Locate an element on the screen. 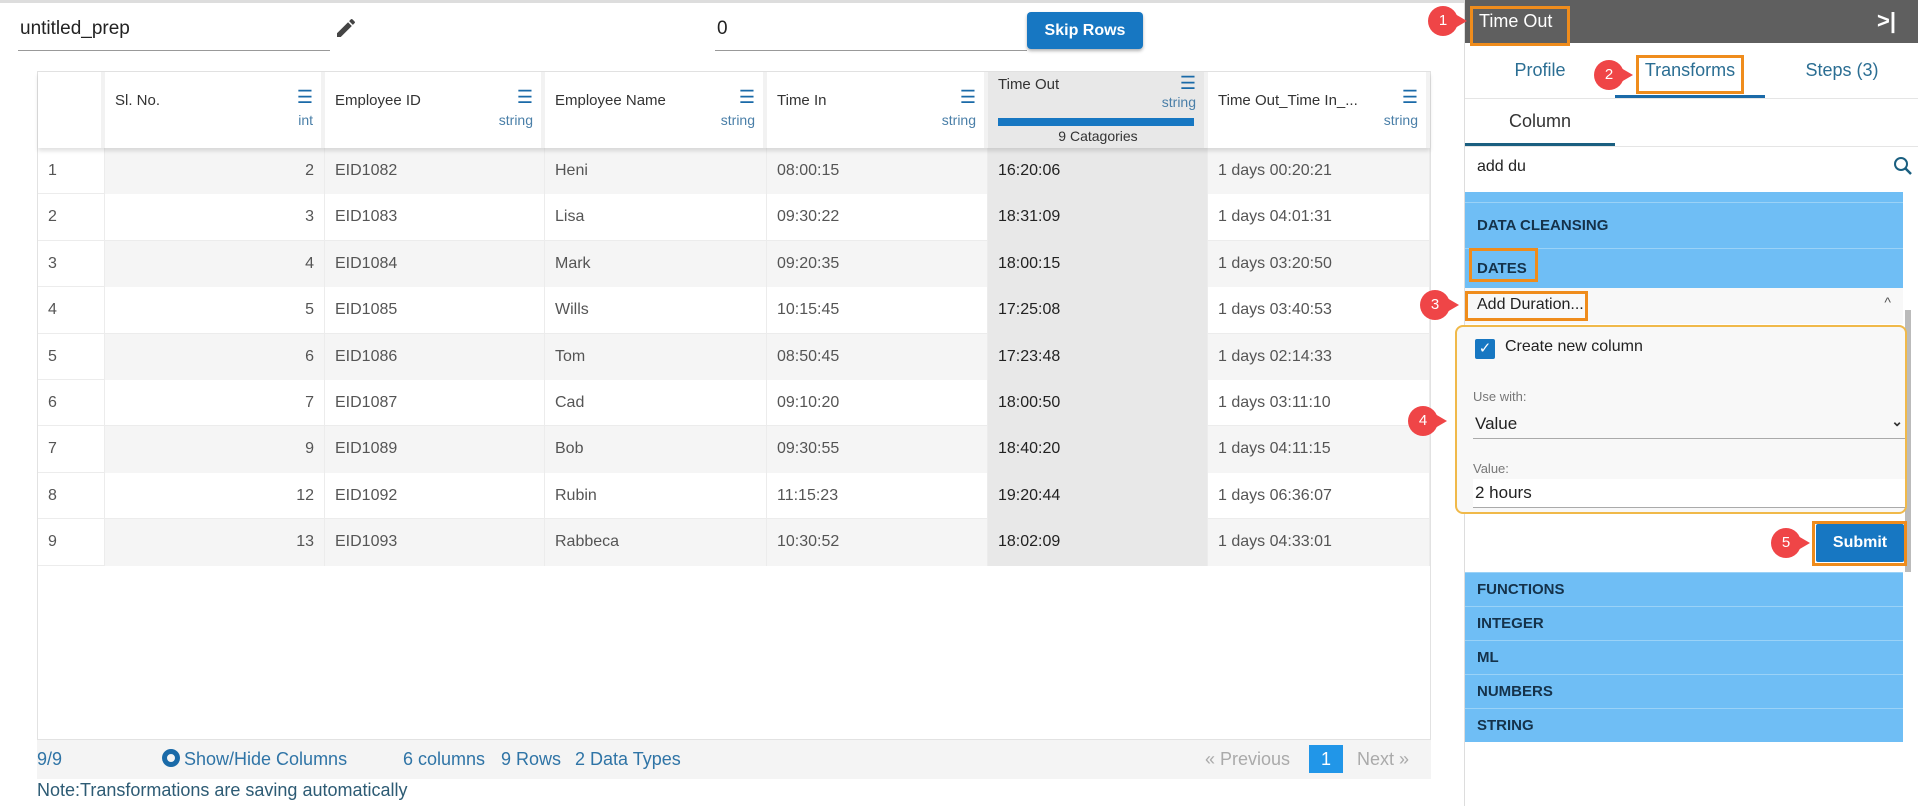 This screenshot has height=806, width=1918. category-functions: FUNCTIONS is located at coordinates (1684, 589).